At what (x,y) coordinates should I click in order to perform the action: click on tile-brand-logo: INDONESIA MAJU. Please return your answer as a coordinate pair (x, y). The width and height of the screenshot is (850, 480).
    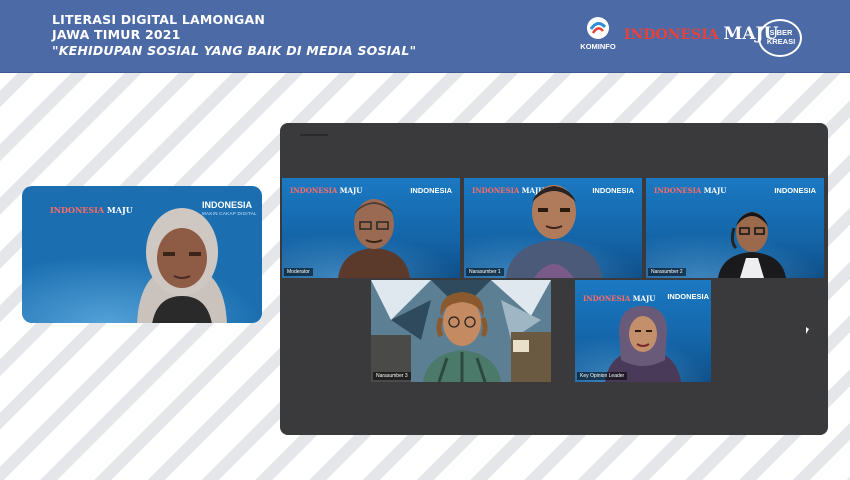
    Looking at the image, I should click on (690, 190).